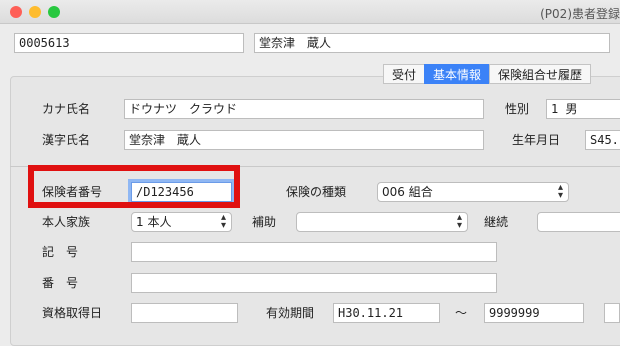 This screenshot has width=620, height=346. What do you see at coordinates (517, 109) in the screenshot?
I see `sex-label: 性別` at bounding box center [517, 109].